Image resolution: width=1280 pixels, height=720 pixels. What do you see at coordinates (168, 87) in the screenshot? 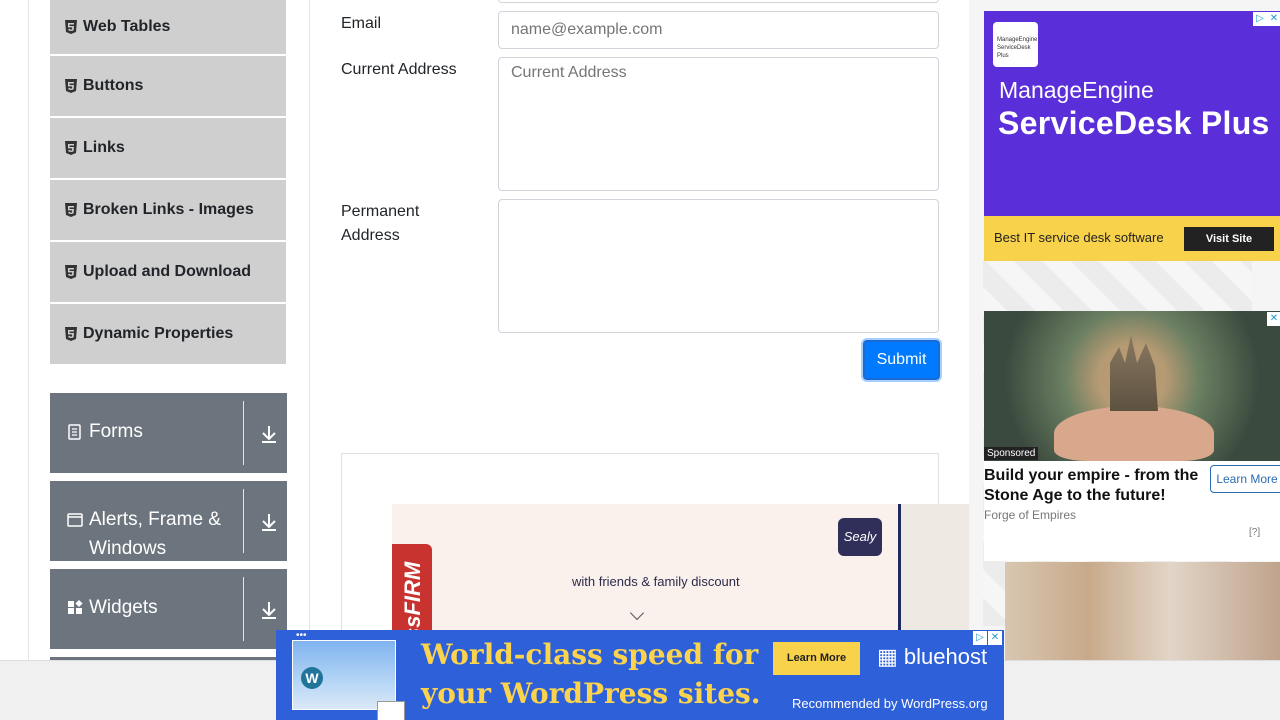
I see `sidebar-item-buttons: Buttons` at bounding box center [168, 87].